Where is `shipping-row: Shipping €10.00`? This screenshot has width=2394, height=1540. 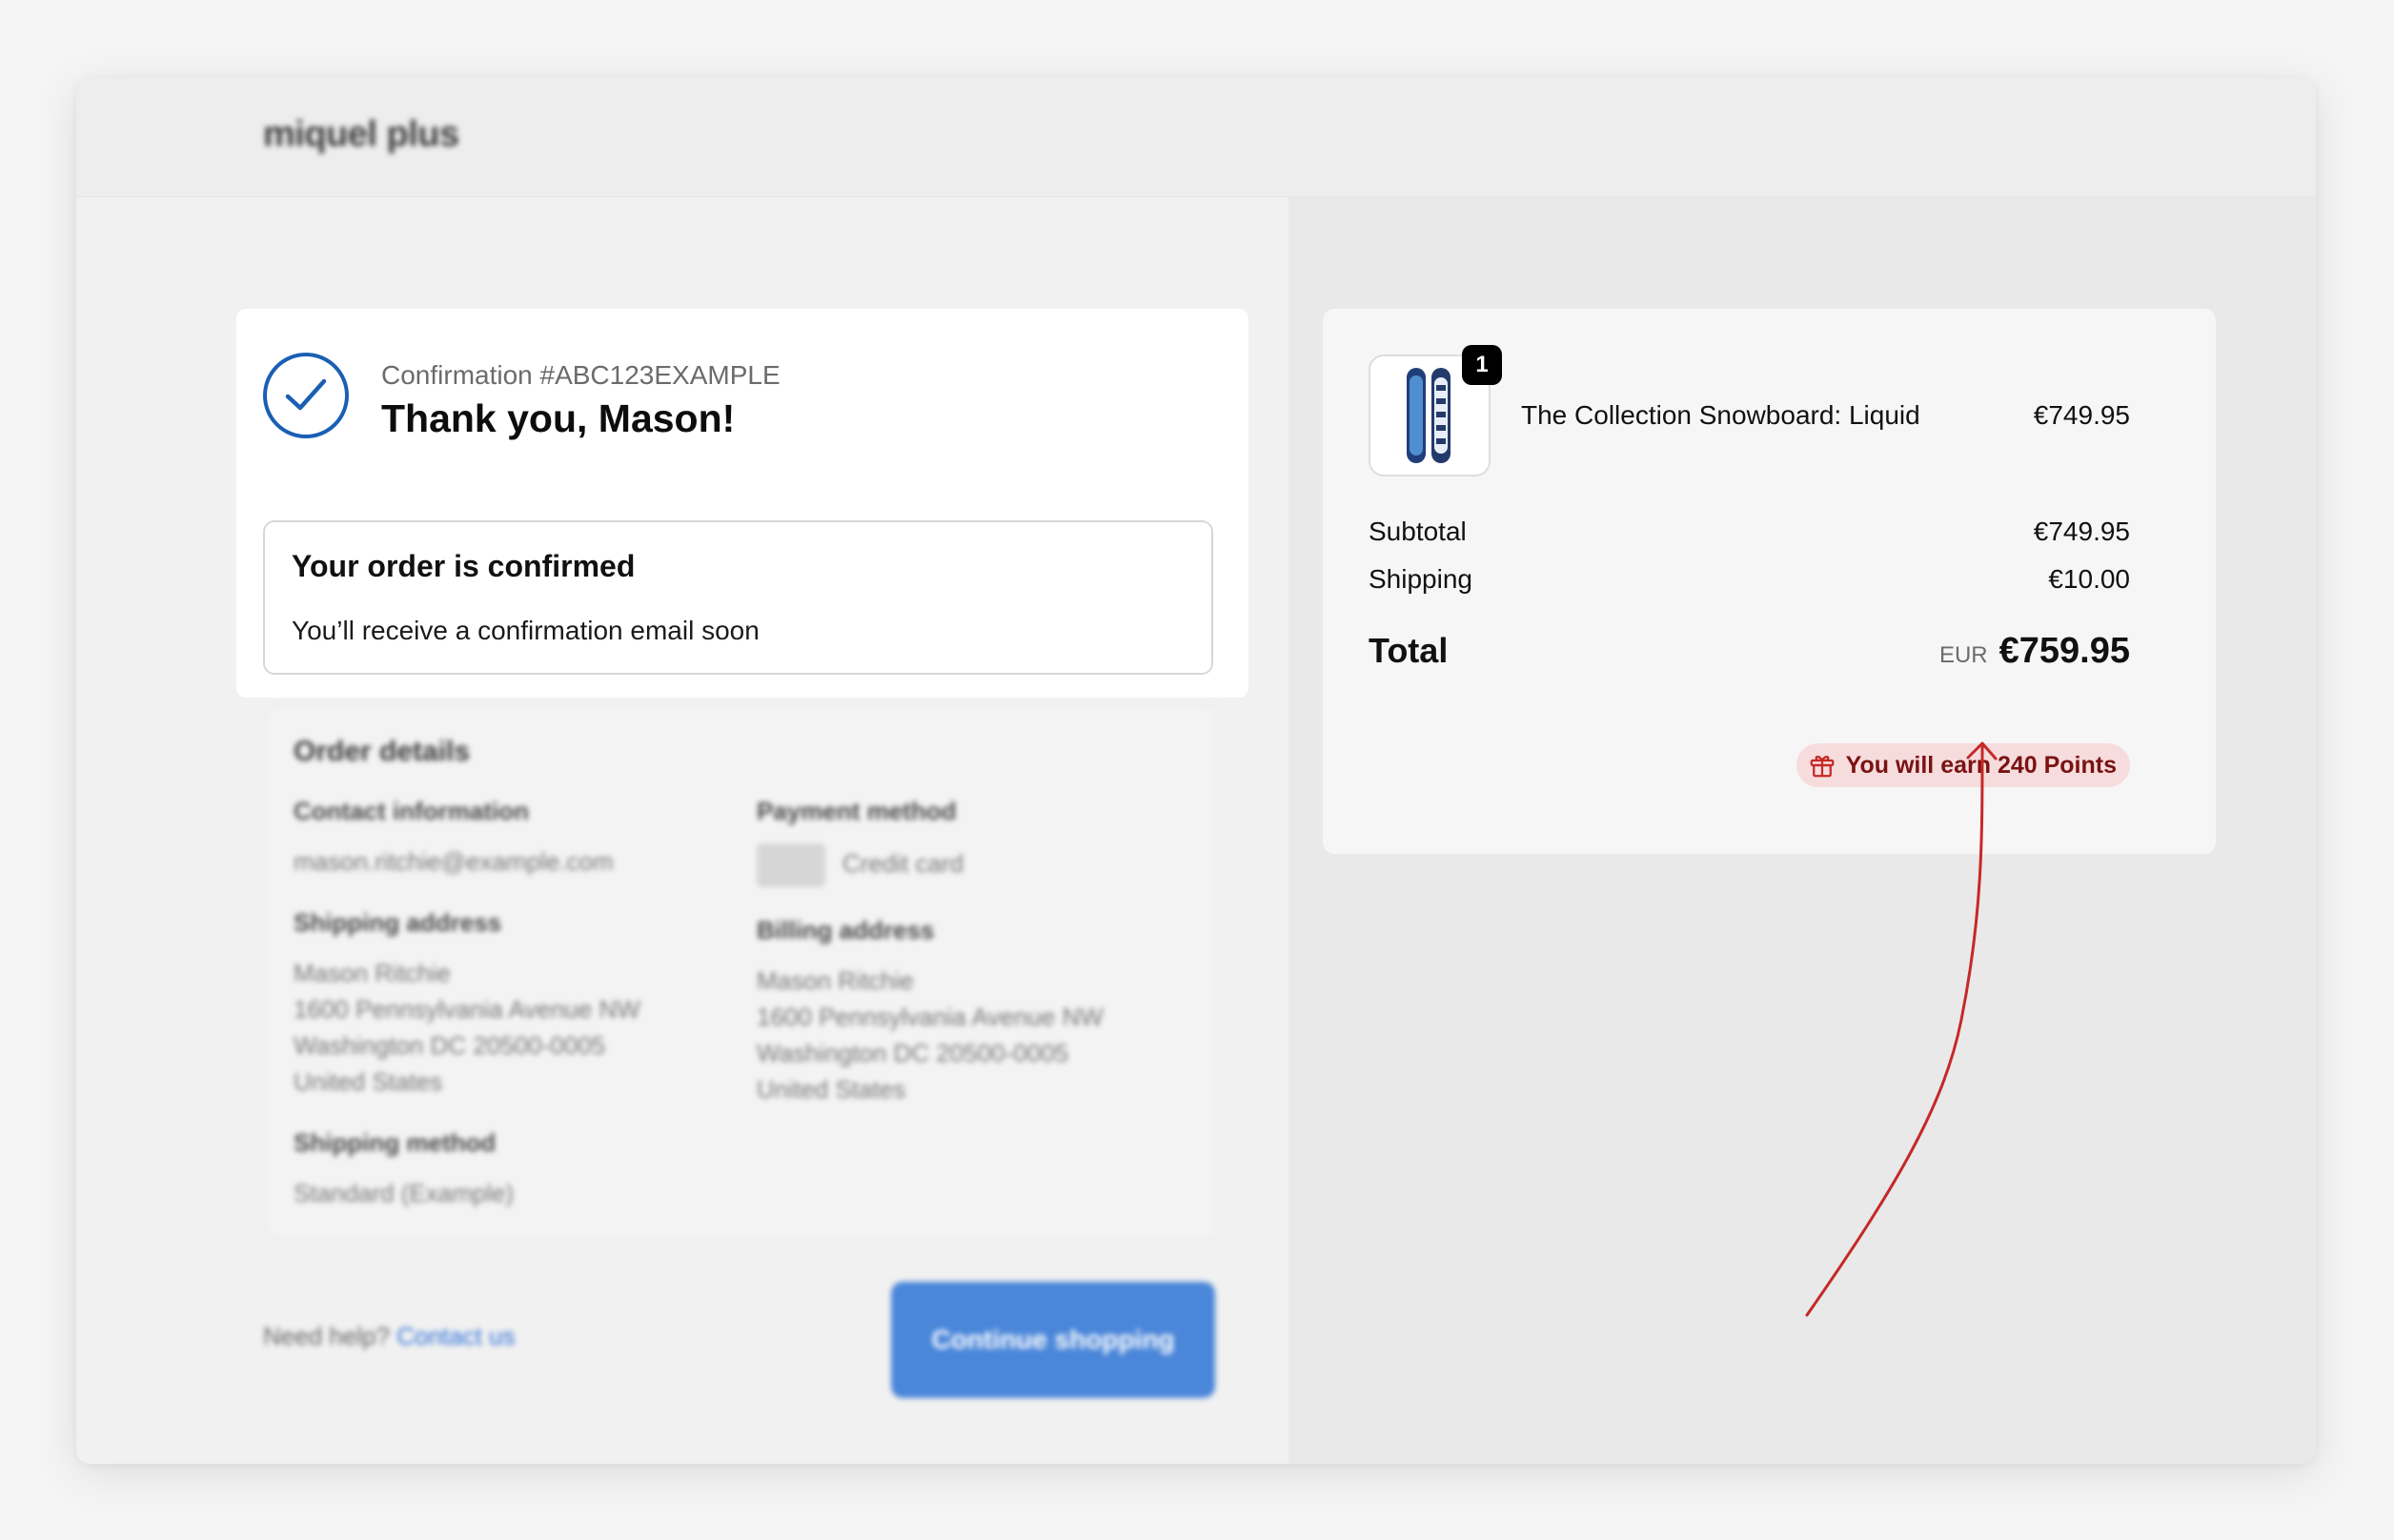
shipping-row: Shipping €10.00 is located at coordinates (1749, 579).